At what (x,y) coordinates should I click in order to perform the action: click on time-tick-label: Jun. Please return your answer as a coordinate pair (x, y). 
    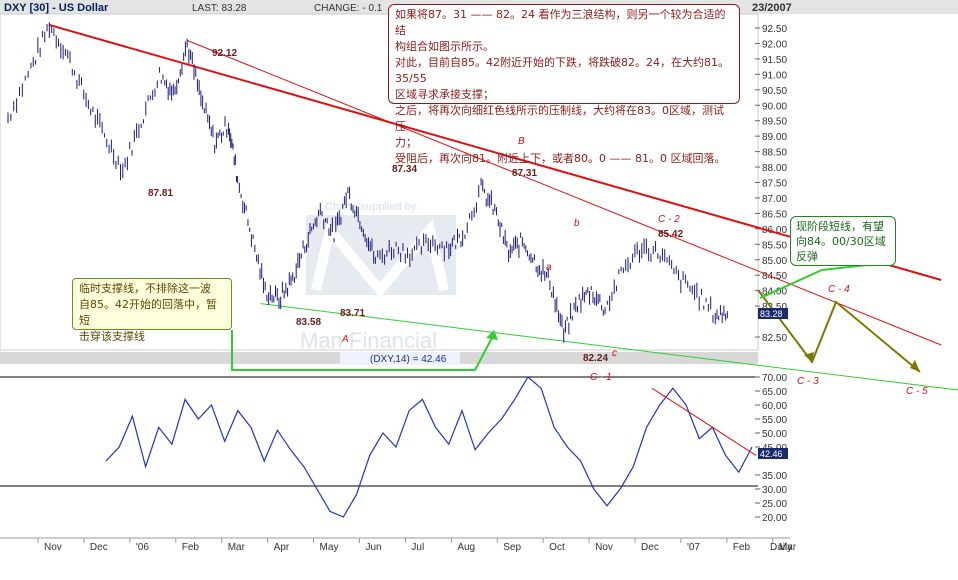
    Looking at the image, I should click on (373, 547).